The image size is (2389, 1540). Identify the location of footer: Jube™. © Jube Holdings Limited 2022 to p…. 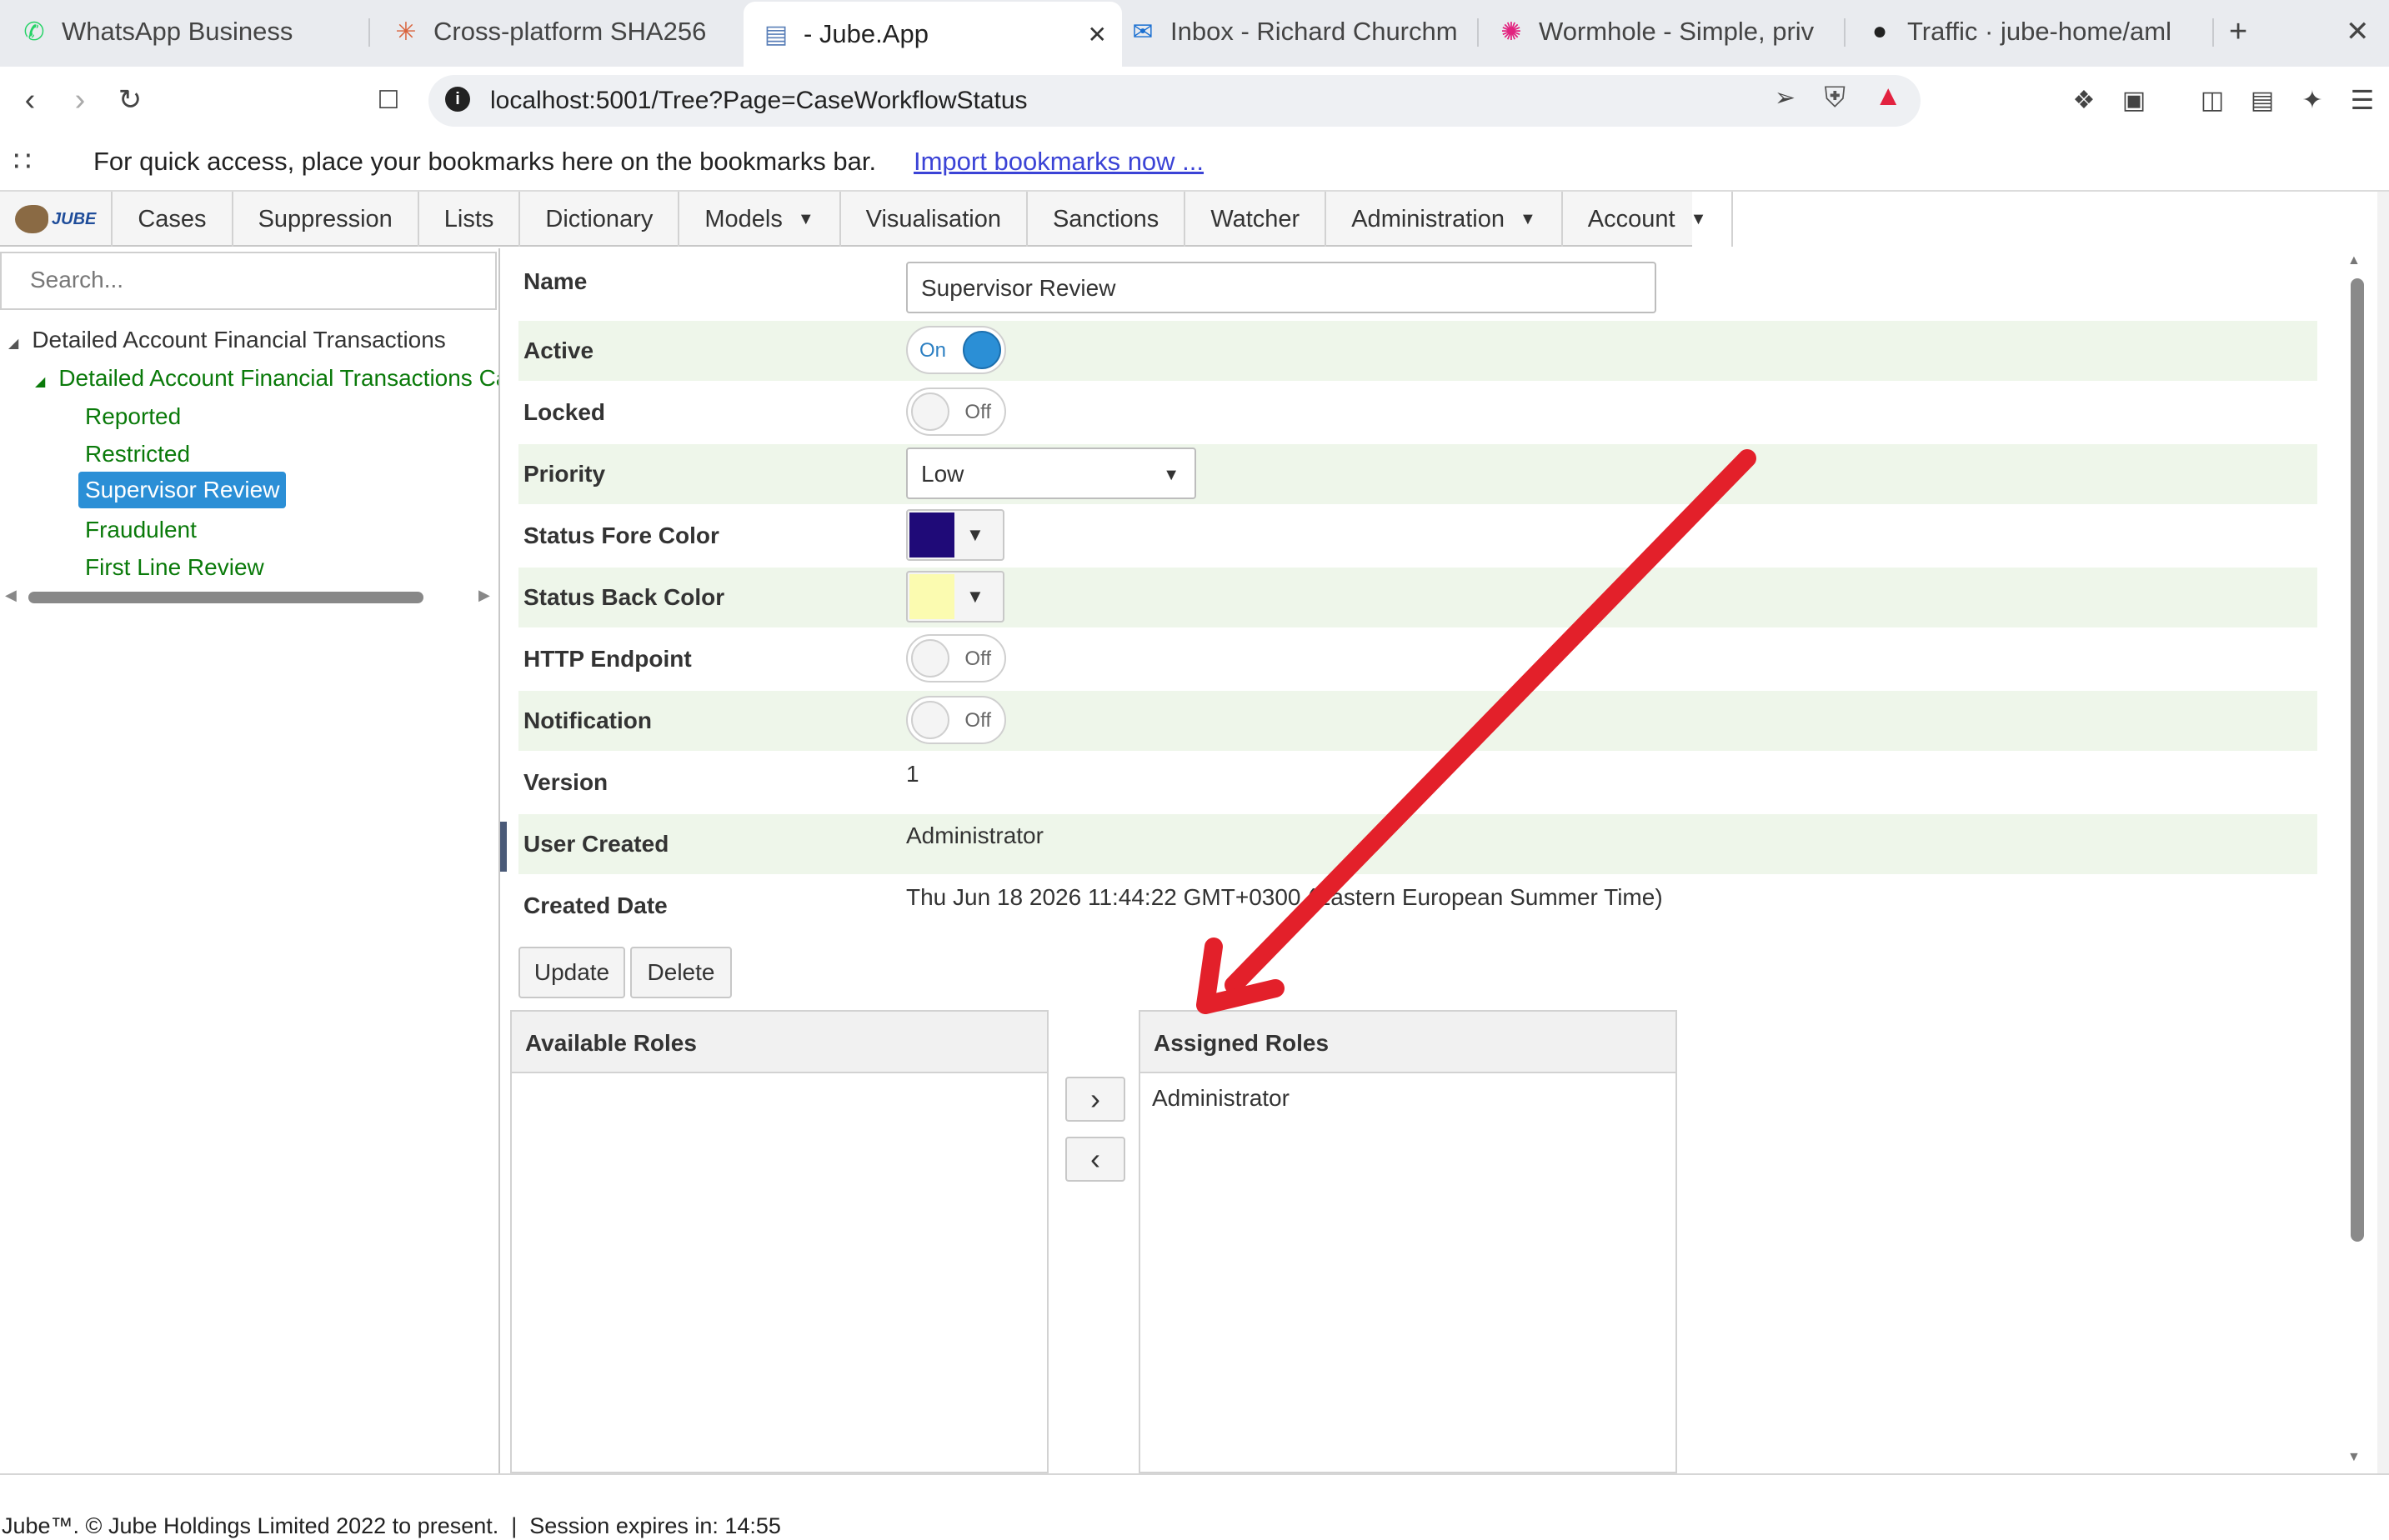
(1194, 1506).